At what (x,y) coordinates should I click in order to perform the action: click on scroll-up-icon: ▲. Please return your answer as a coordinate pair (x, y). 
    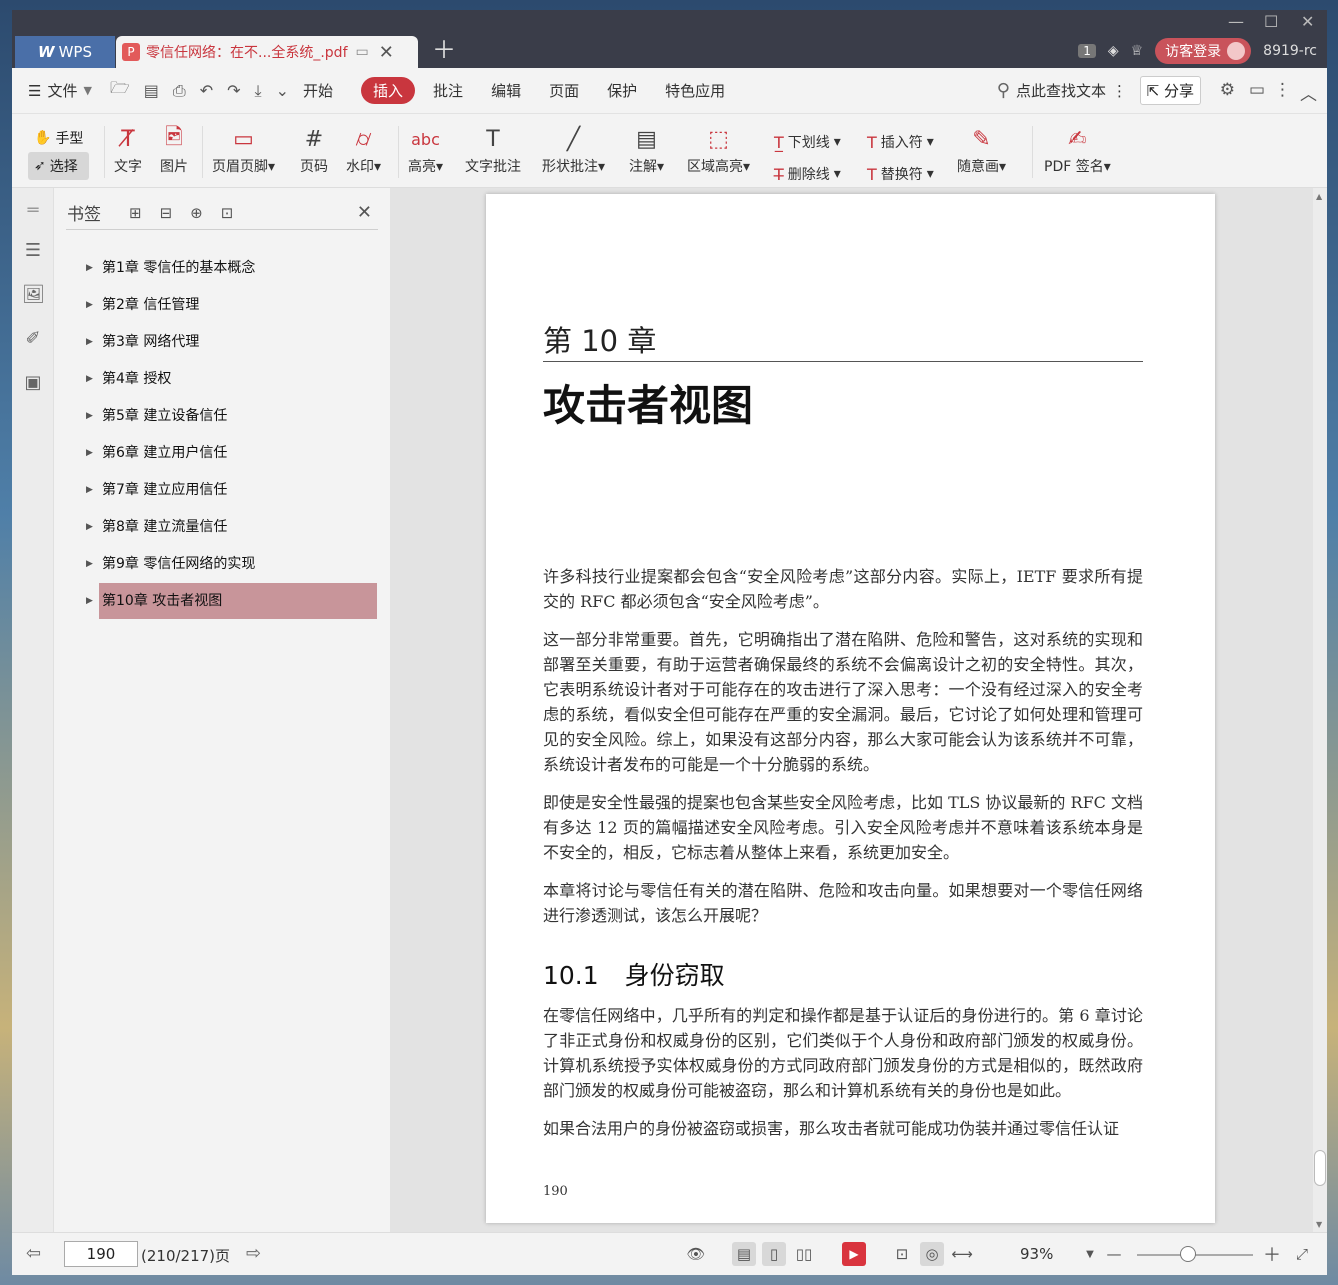
    Looking at the image, I should click on (1319, 196).